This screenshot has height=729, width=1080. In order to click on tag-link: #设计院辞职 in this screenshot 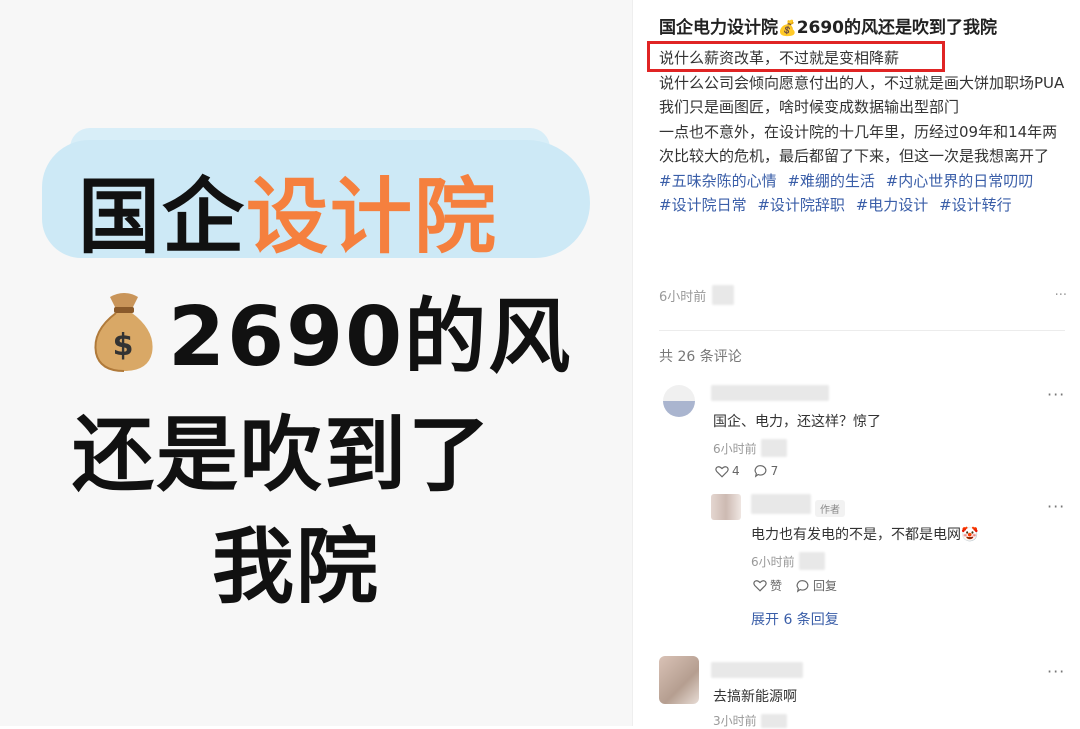, I will do `click(801, 205)`.